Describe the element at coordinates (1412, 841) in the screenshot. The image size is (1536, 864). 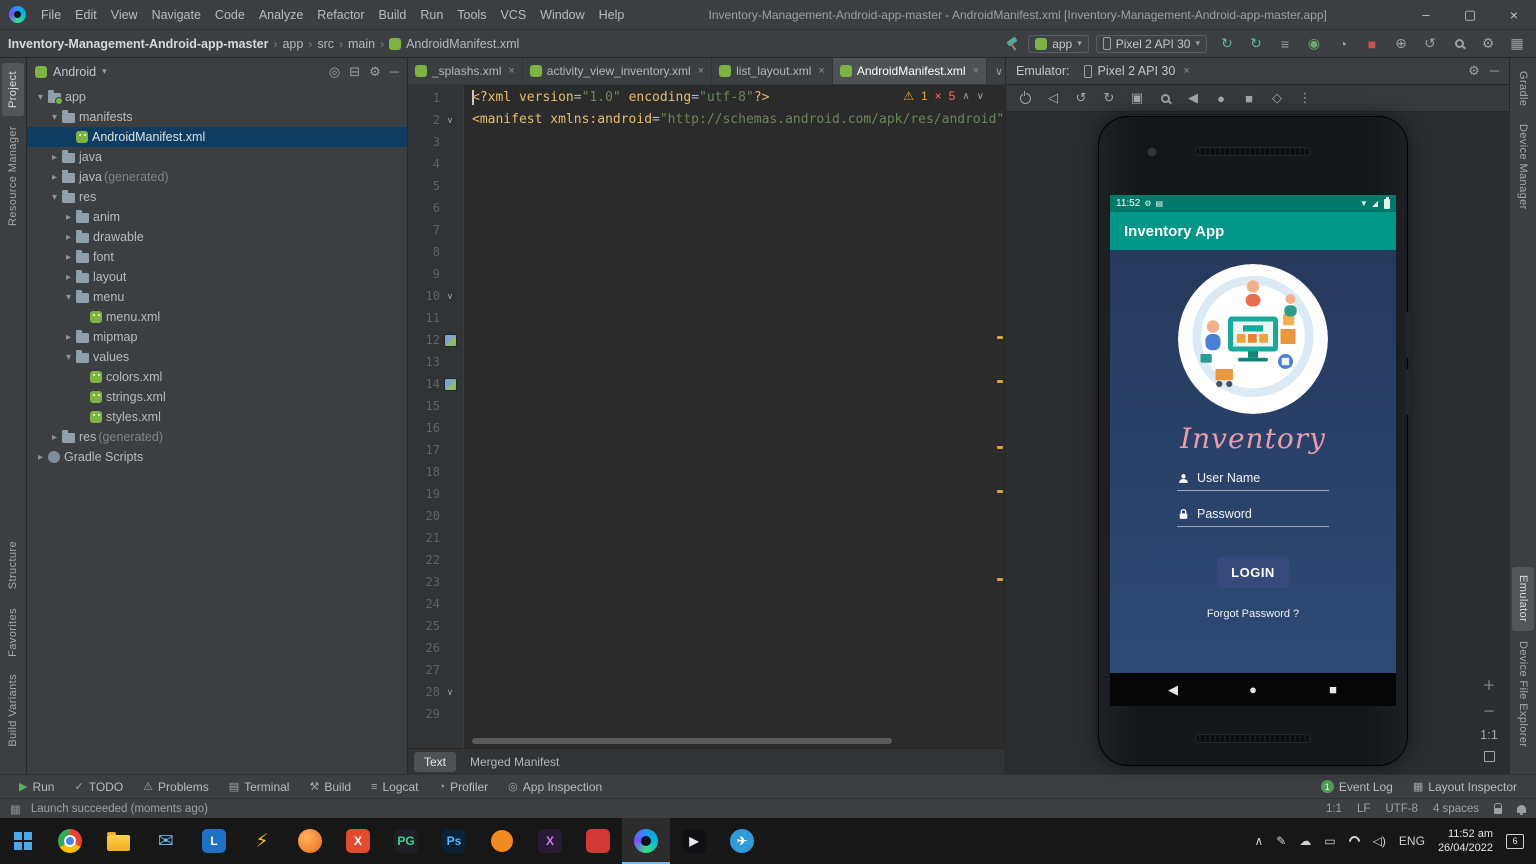
I see `language-indicator: ENG` at that location.